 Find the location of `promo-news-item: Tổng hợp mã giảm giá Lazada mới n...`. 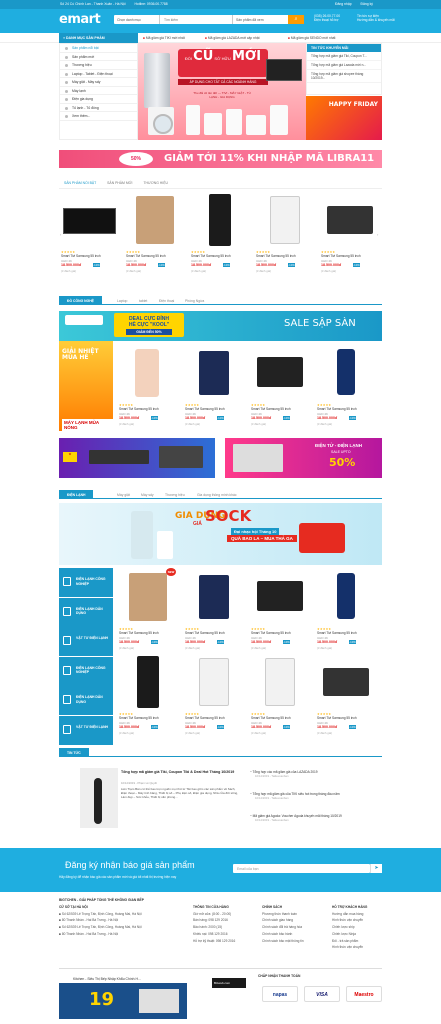

promo-news-item: Tổng hợp mã giảm giá Lazada mới n... is located at coordinates (344, 65).